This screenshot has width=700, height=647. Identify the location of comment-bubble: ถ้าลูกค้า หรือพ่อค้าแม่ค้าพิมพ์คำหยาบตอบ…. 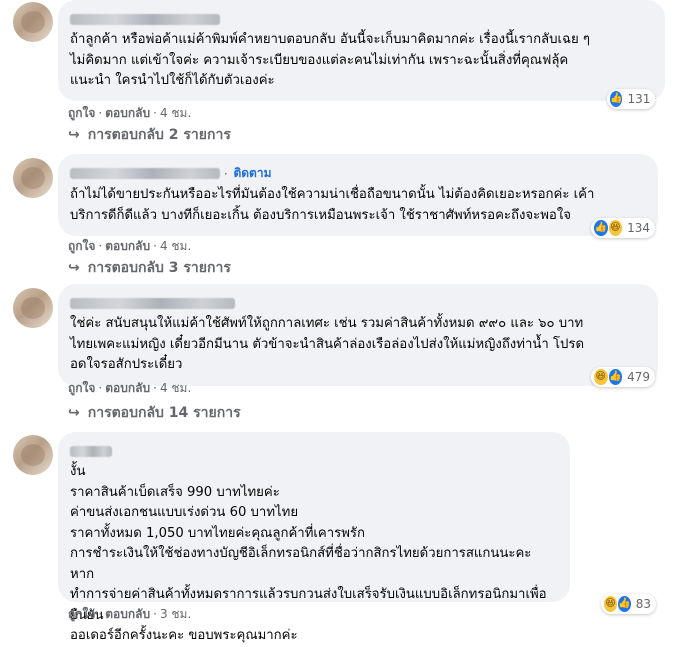
(361, 50).